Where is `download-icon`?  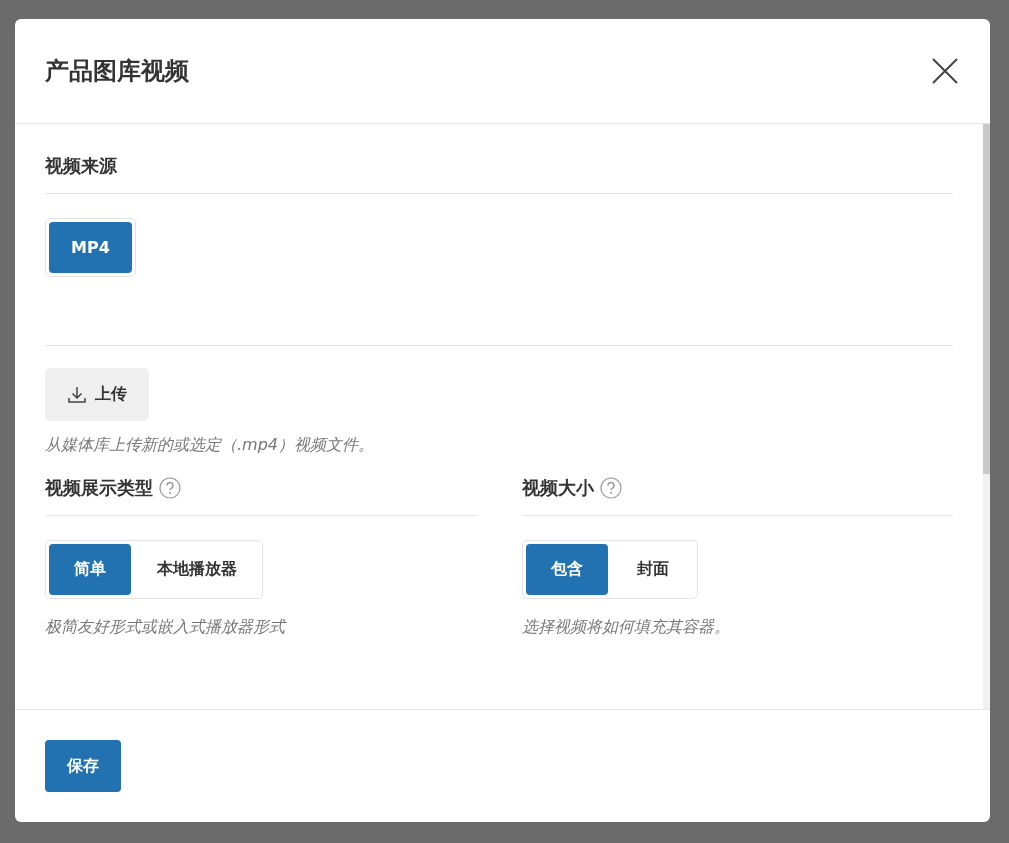
download-icon is located at coordinates (77, 394).